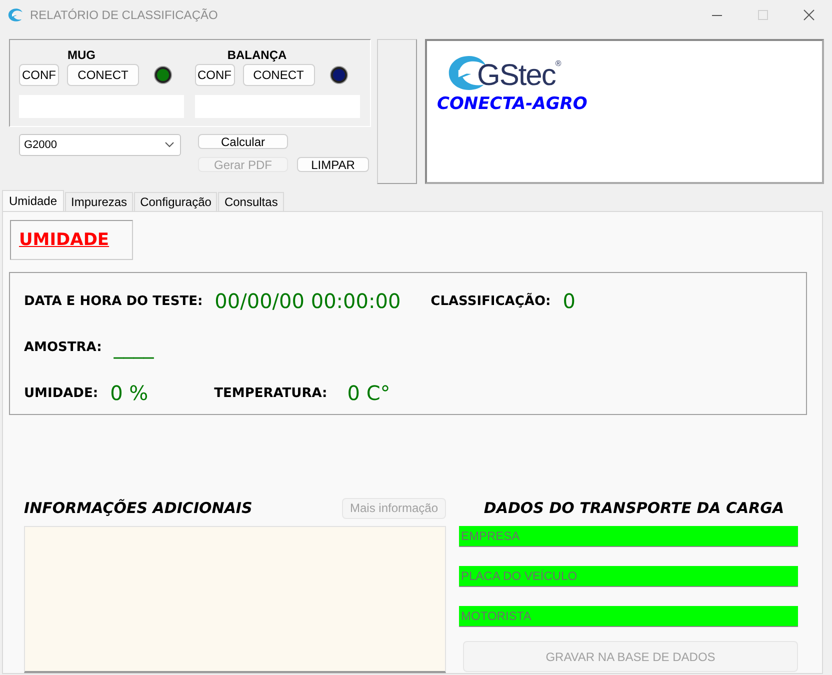 The height and width of the screenshot is (675, 832). What do you see at coordinates (61, 393) in the screenshot?
I see `field-label: UMIDADE:` at bounding box center [61, 393].